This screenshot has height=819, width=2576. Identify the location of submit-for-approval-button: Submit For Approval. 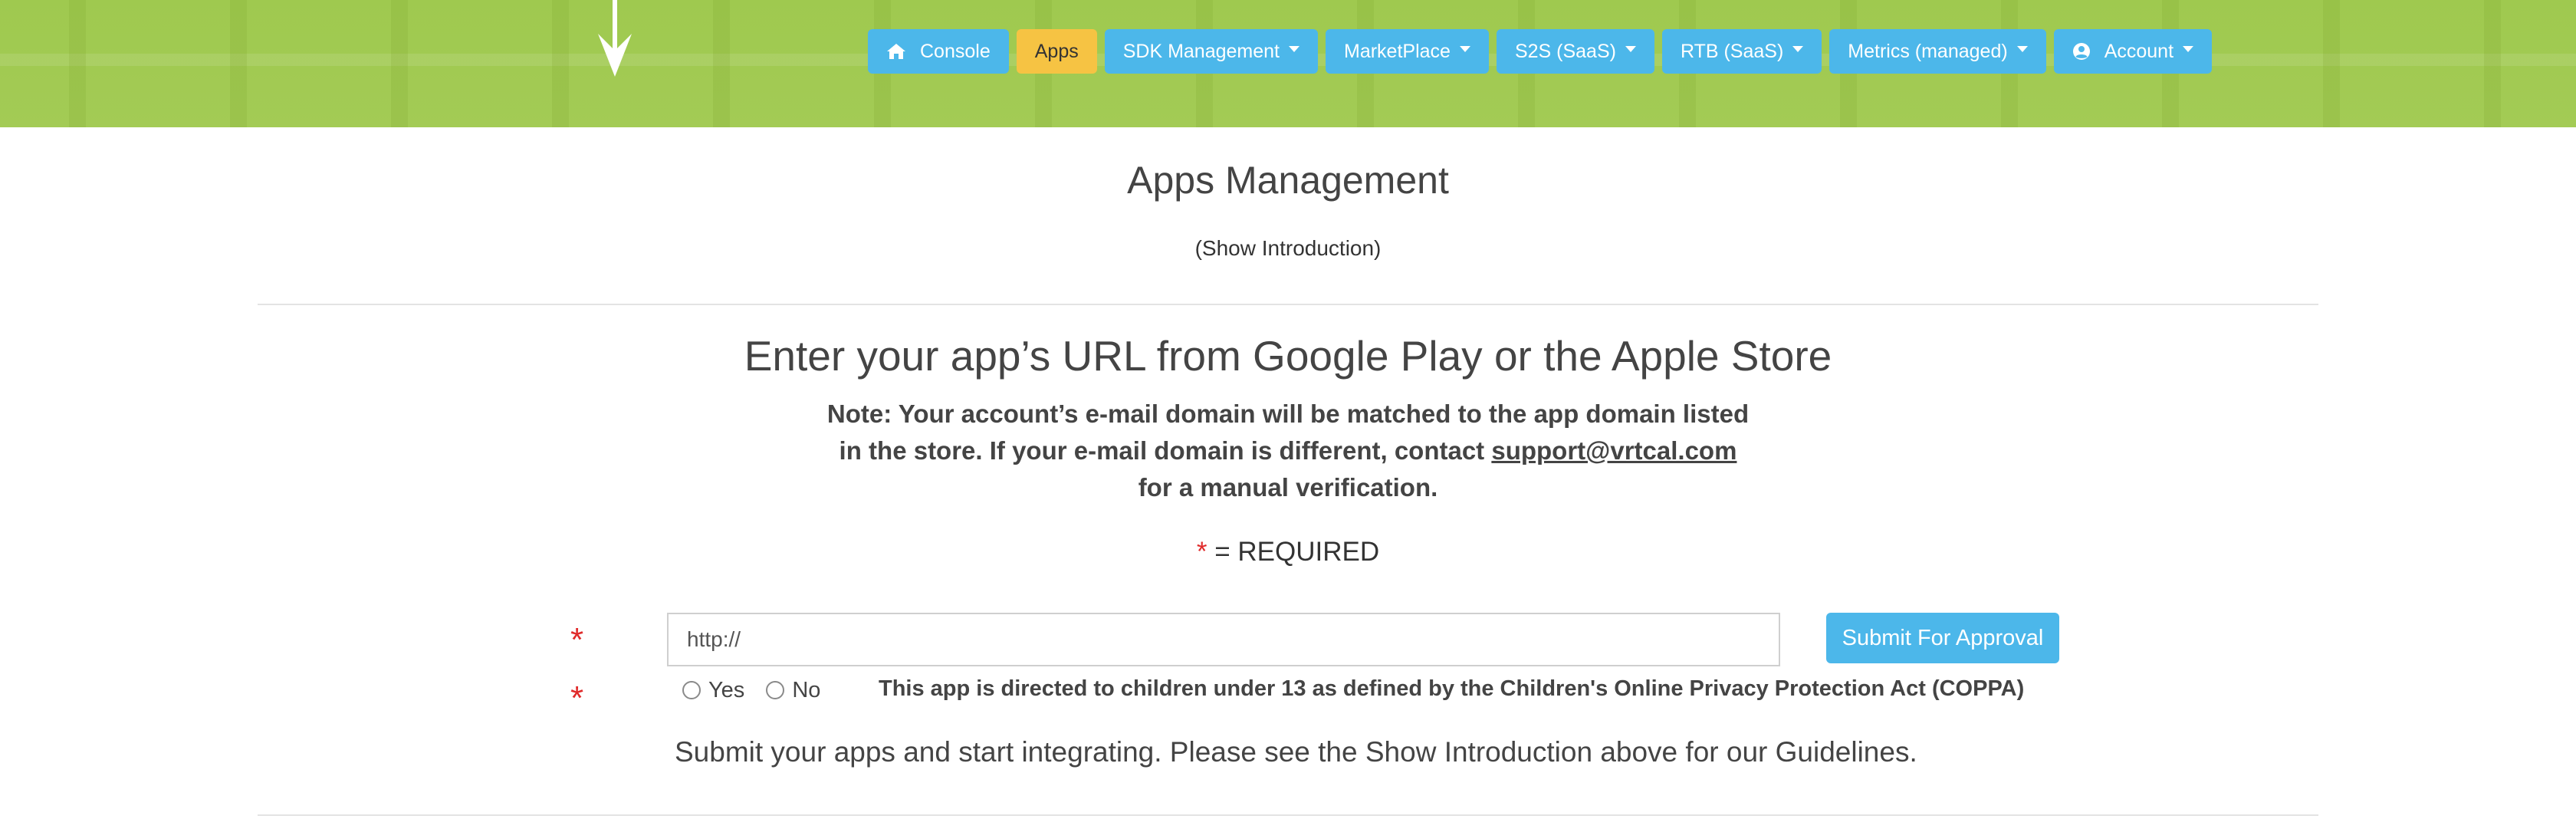
(1942, 638).